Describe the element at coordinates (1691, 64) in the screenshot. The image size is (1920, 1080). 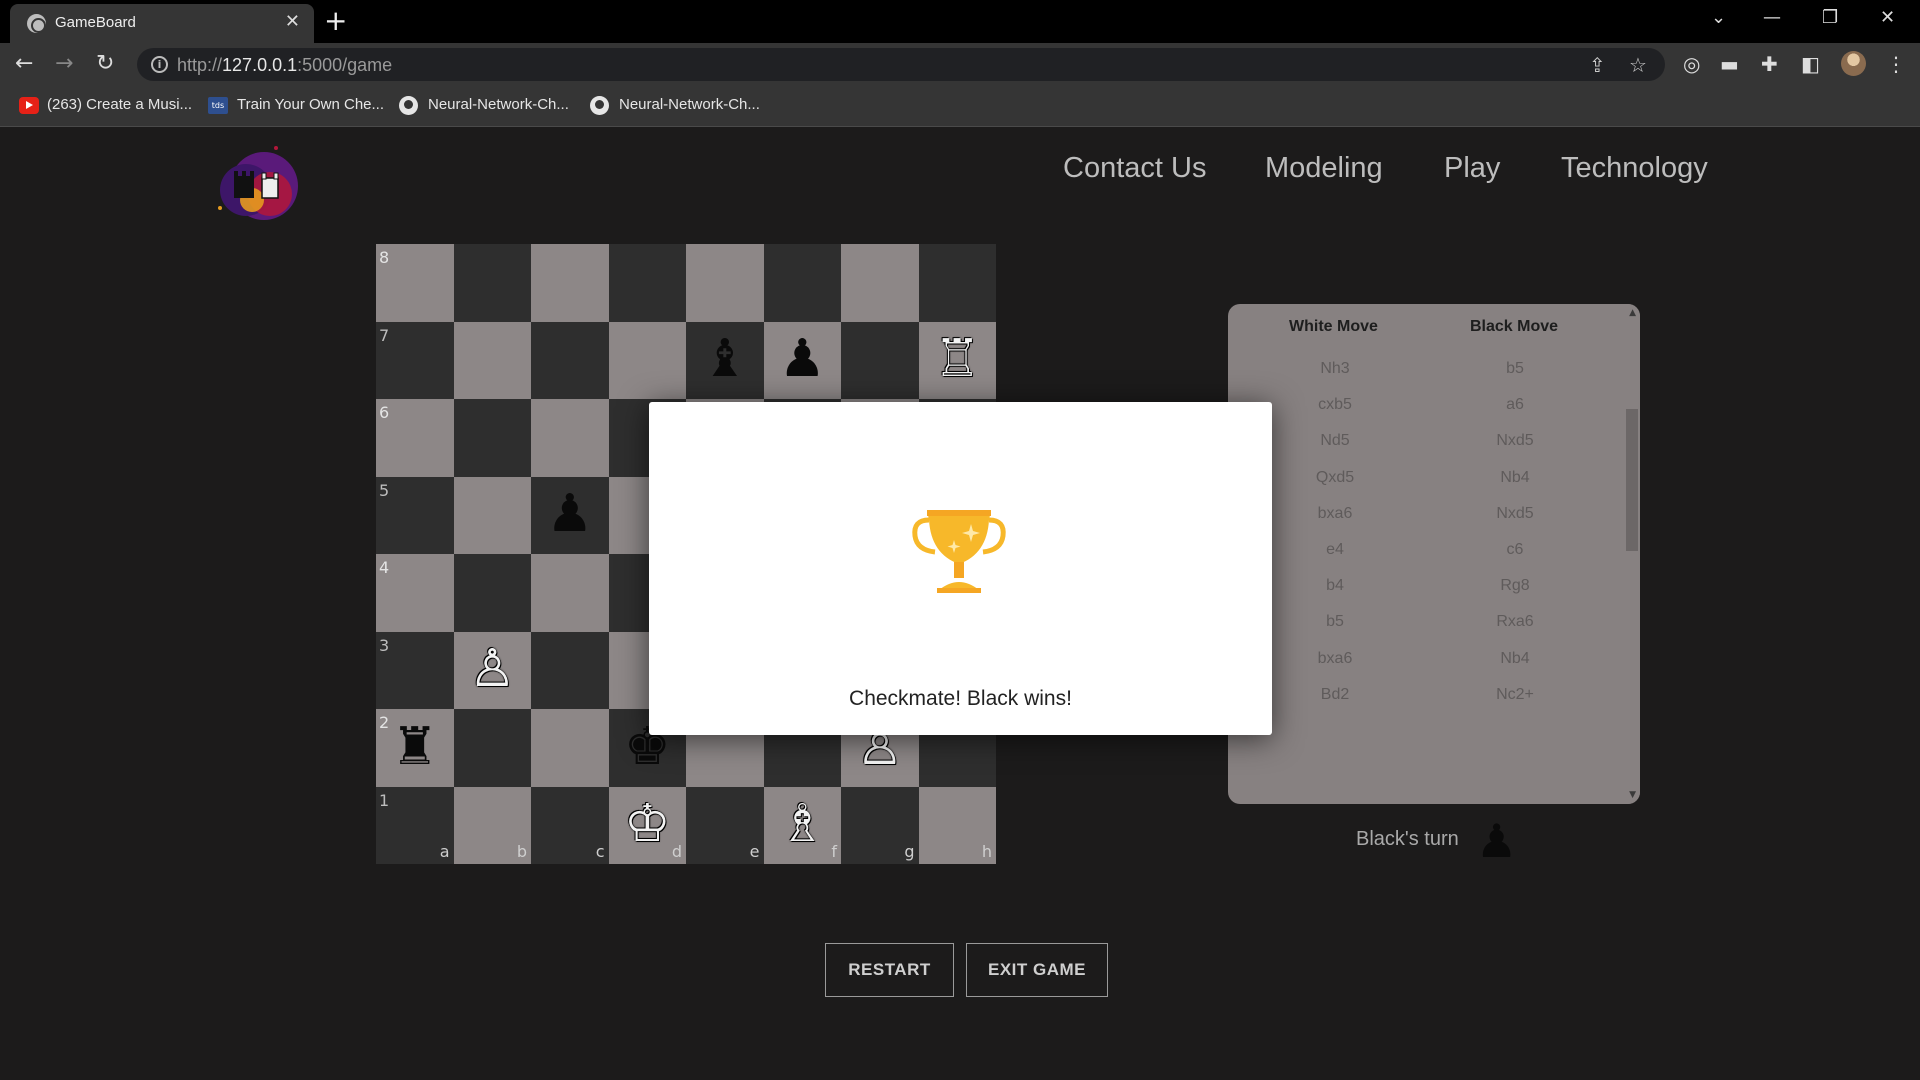
I see `extension-icon: ◎` at that location.